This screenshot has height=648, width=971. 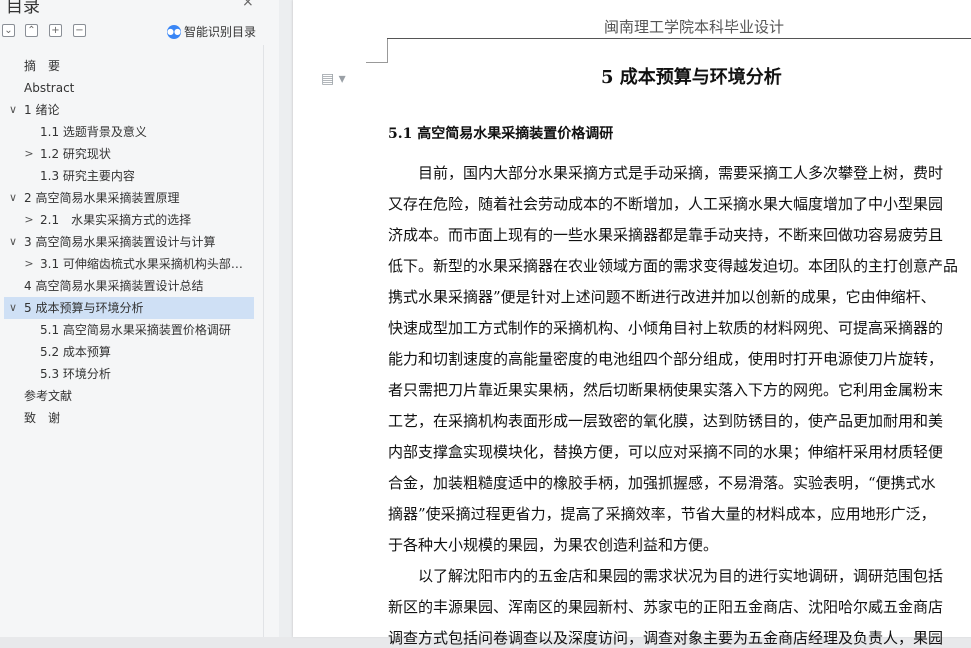 What do you see at coordinates (49, 88) in the screenshot?
I see `toc-item-label: Abstract` at bounding box center [49, 88].